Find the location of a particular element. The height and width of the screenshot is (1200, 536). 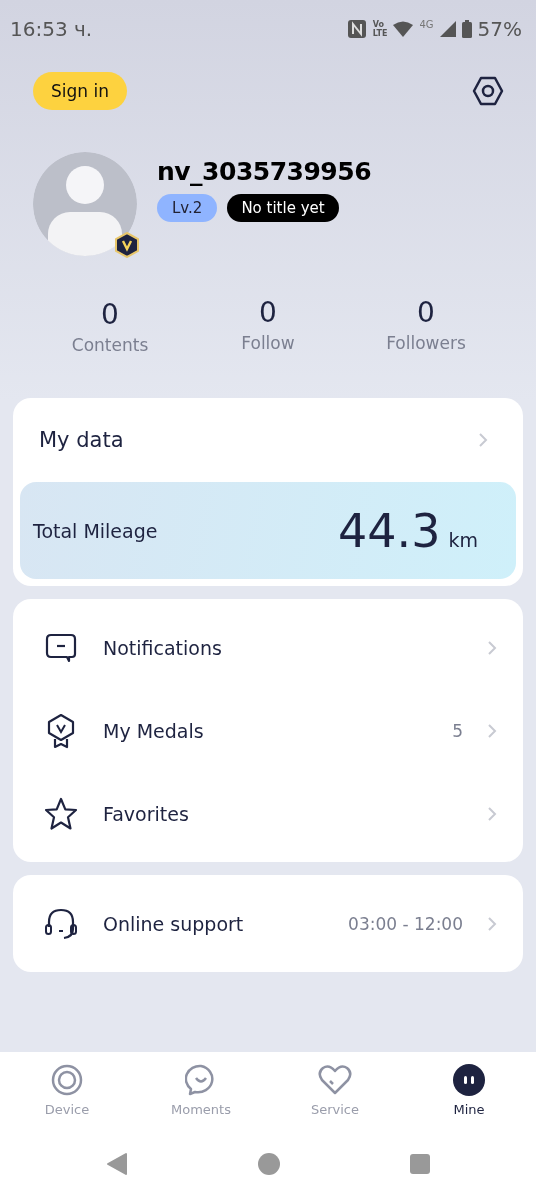

recents-icon is located at coordinates (420, 1164).